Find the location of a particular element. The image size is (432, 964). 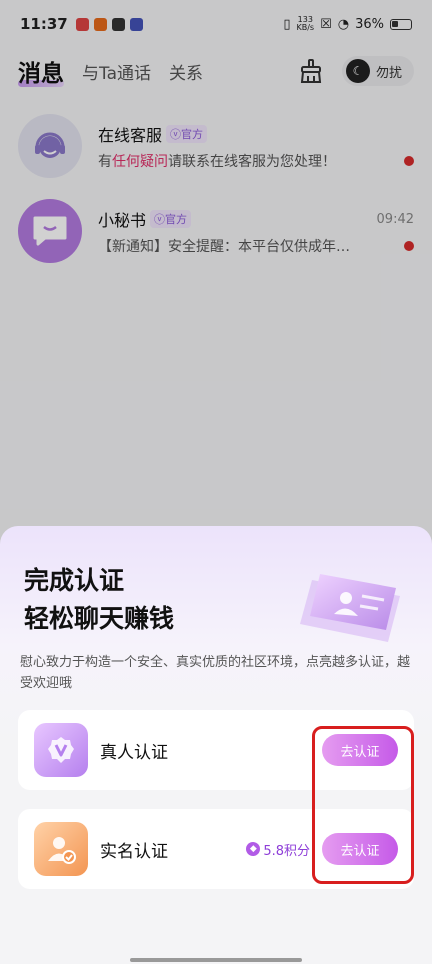

sheet-description: 慰心致力于构造一个安全、真实优质的社区环境，点亮越多认证，越受欢迎哦 is located at coordinates (215, 673).